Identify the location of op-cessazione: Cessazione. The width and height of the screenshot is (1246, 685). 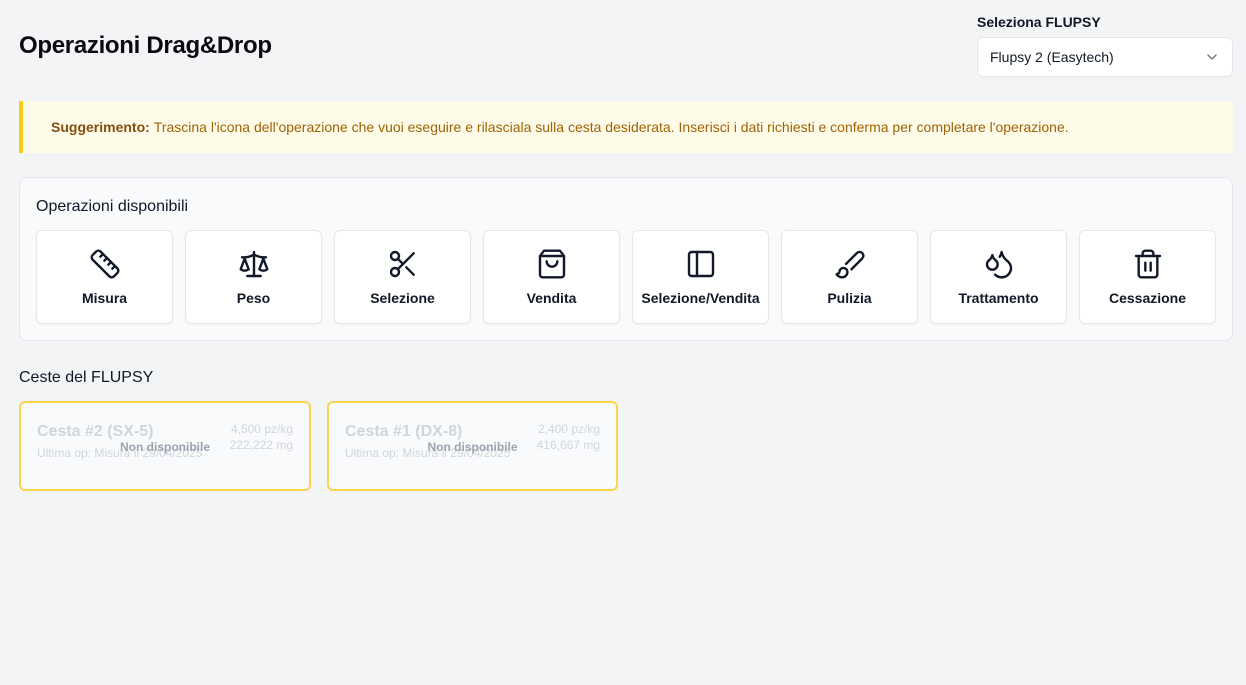
(1147, 277).